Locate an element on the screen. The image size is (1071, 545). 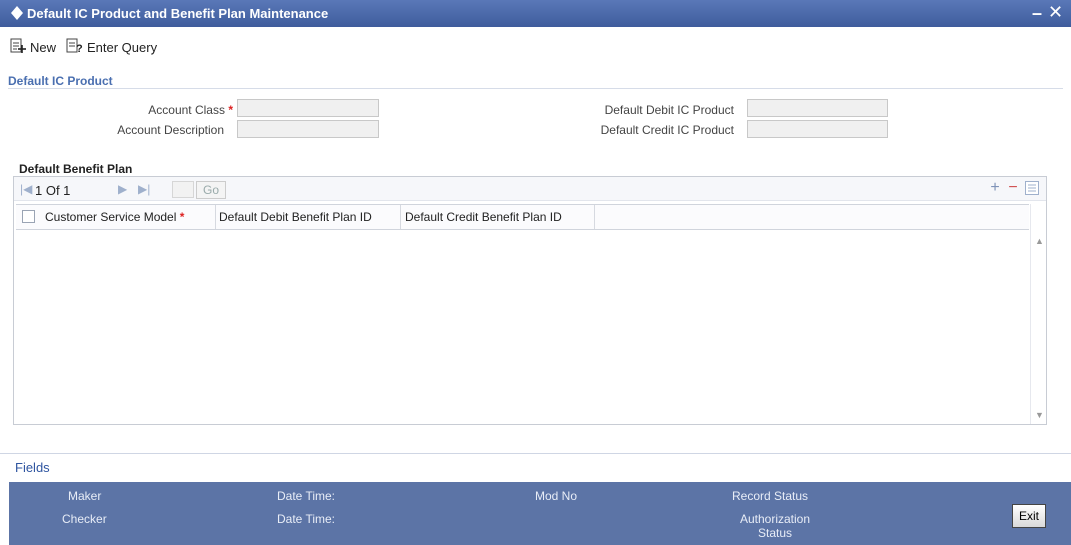
minimize-icon: – is located at coordinates (1037, 13).